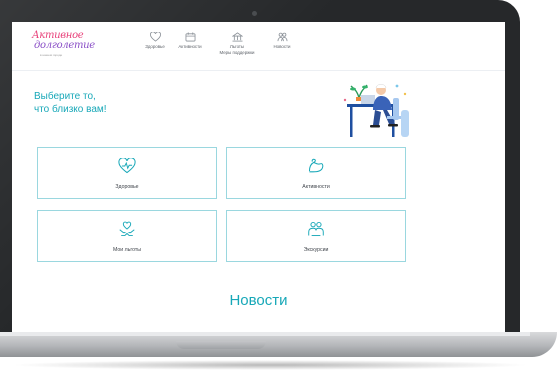 The height and width of the screenshot is (375, 557). What do you see at coordinates (70, 109) in the screenshot?
I see `hero-title-line-2: что близко вам!` at bounding box center [70, 109].